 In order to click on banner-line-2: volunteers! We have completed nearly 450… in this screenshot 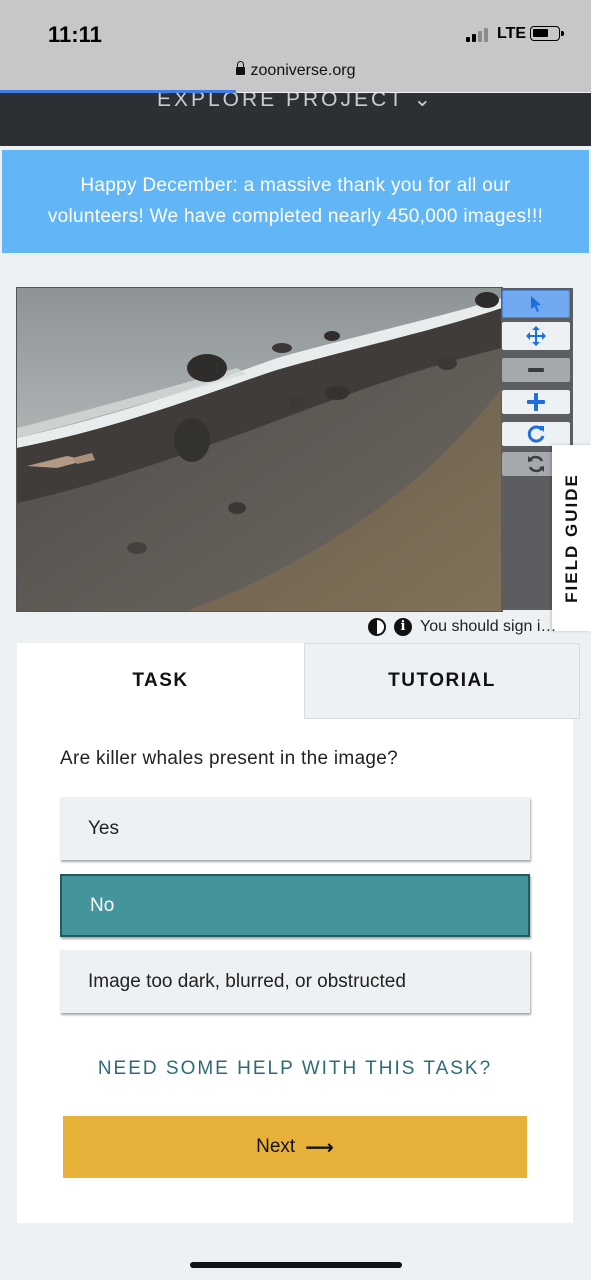, I will do `click(295, 216)`.